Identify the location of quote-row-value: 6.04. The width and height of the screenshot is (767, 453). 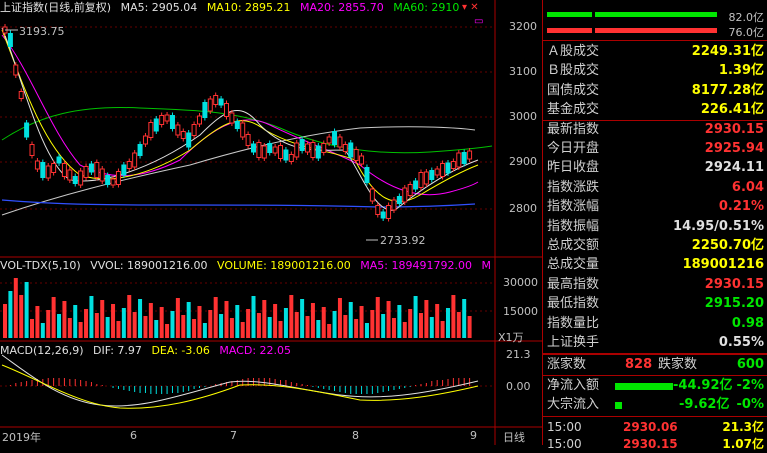
(747, 187).